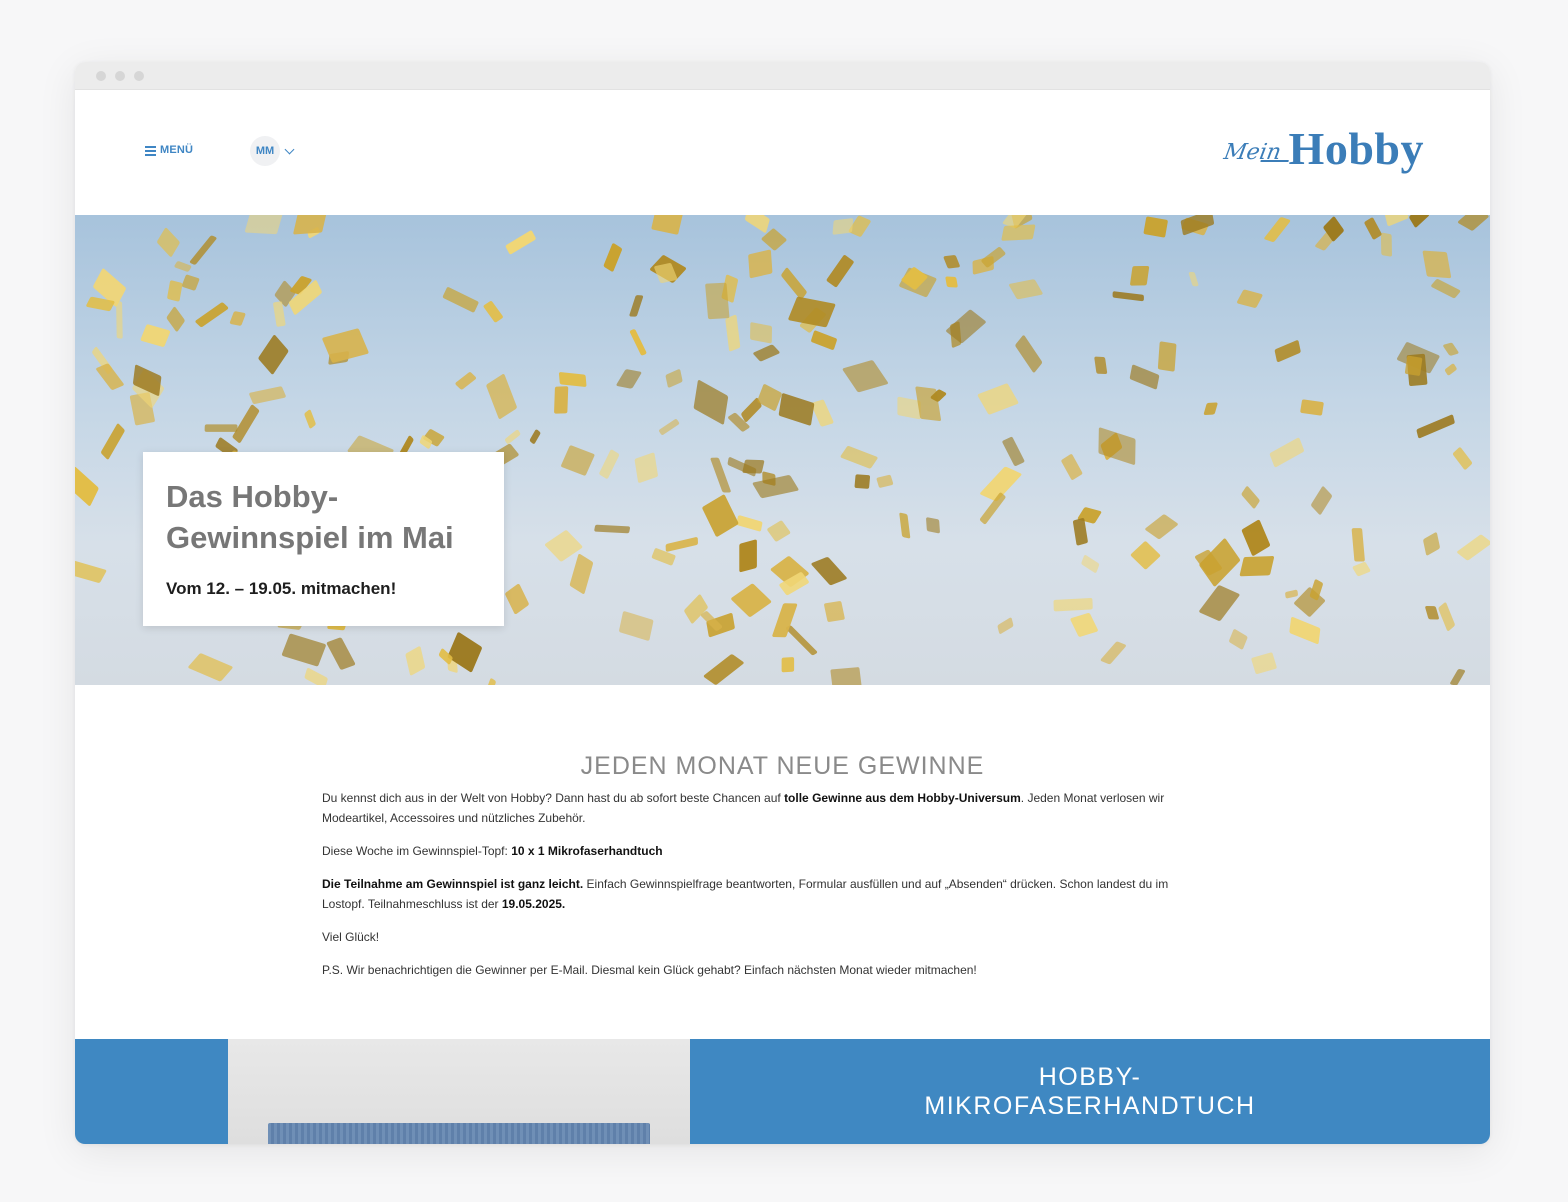 Image resolution: width=1568 pixels, height=1202 pixels. Describe the element at coordinates (139, 76) in the screenshot. I see `window-dot-maximize` at that location.